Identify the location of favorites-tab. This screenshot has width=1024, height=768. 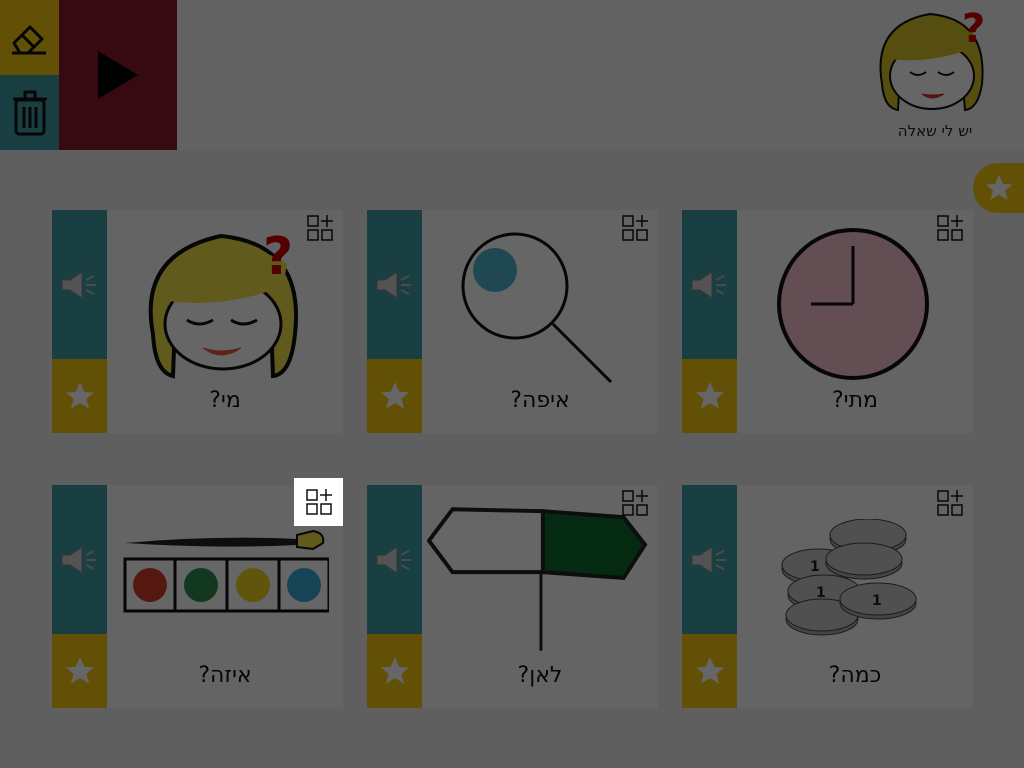
(998, 188).